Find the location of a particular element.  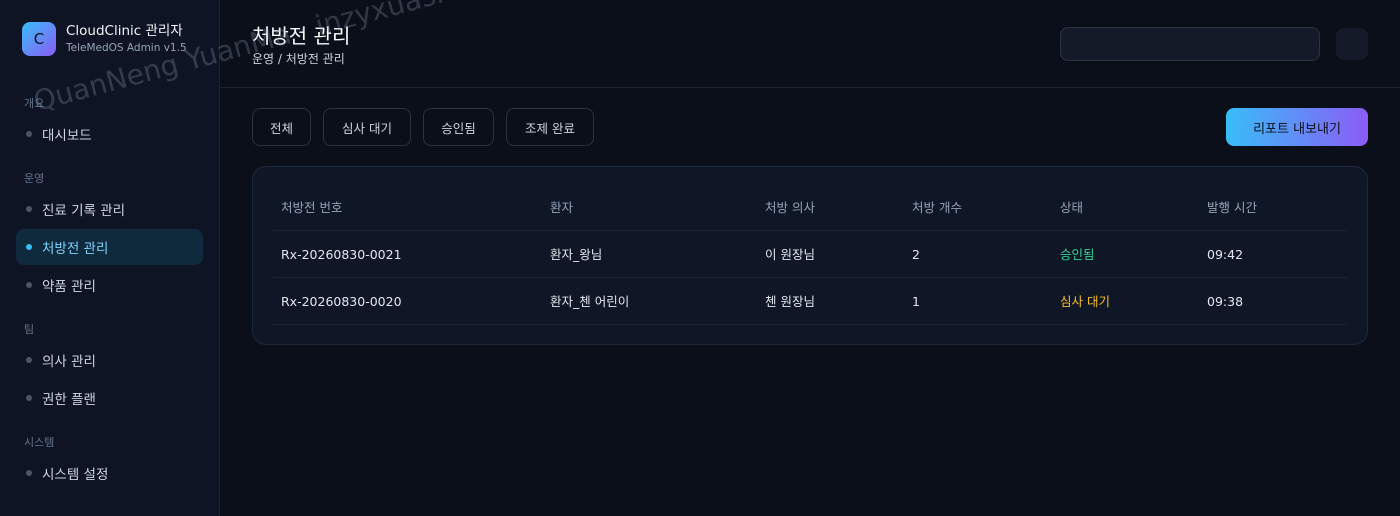

column-header: 발행 시간 is located at coordinates (1232, 207).